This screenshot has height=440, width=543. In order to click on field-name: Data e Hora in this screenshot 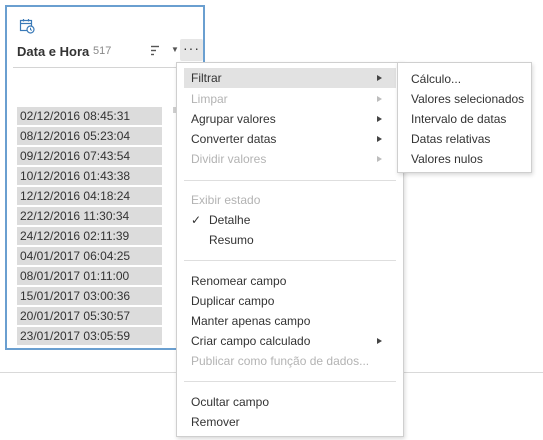, I will do `click(53, 51)`.